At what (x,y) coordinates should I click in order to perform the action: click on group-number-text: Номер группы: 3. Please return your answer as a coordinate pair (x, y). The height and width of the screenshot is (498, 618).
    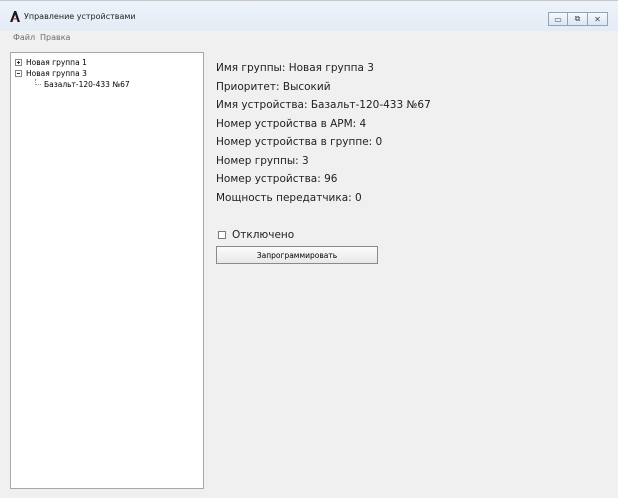
    Looking at the image, I should click on (262, 161).